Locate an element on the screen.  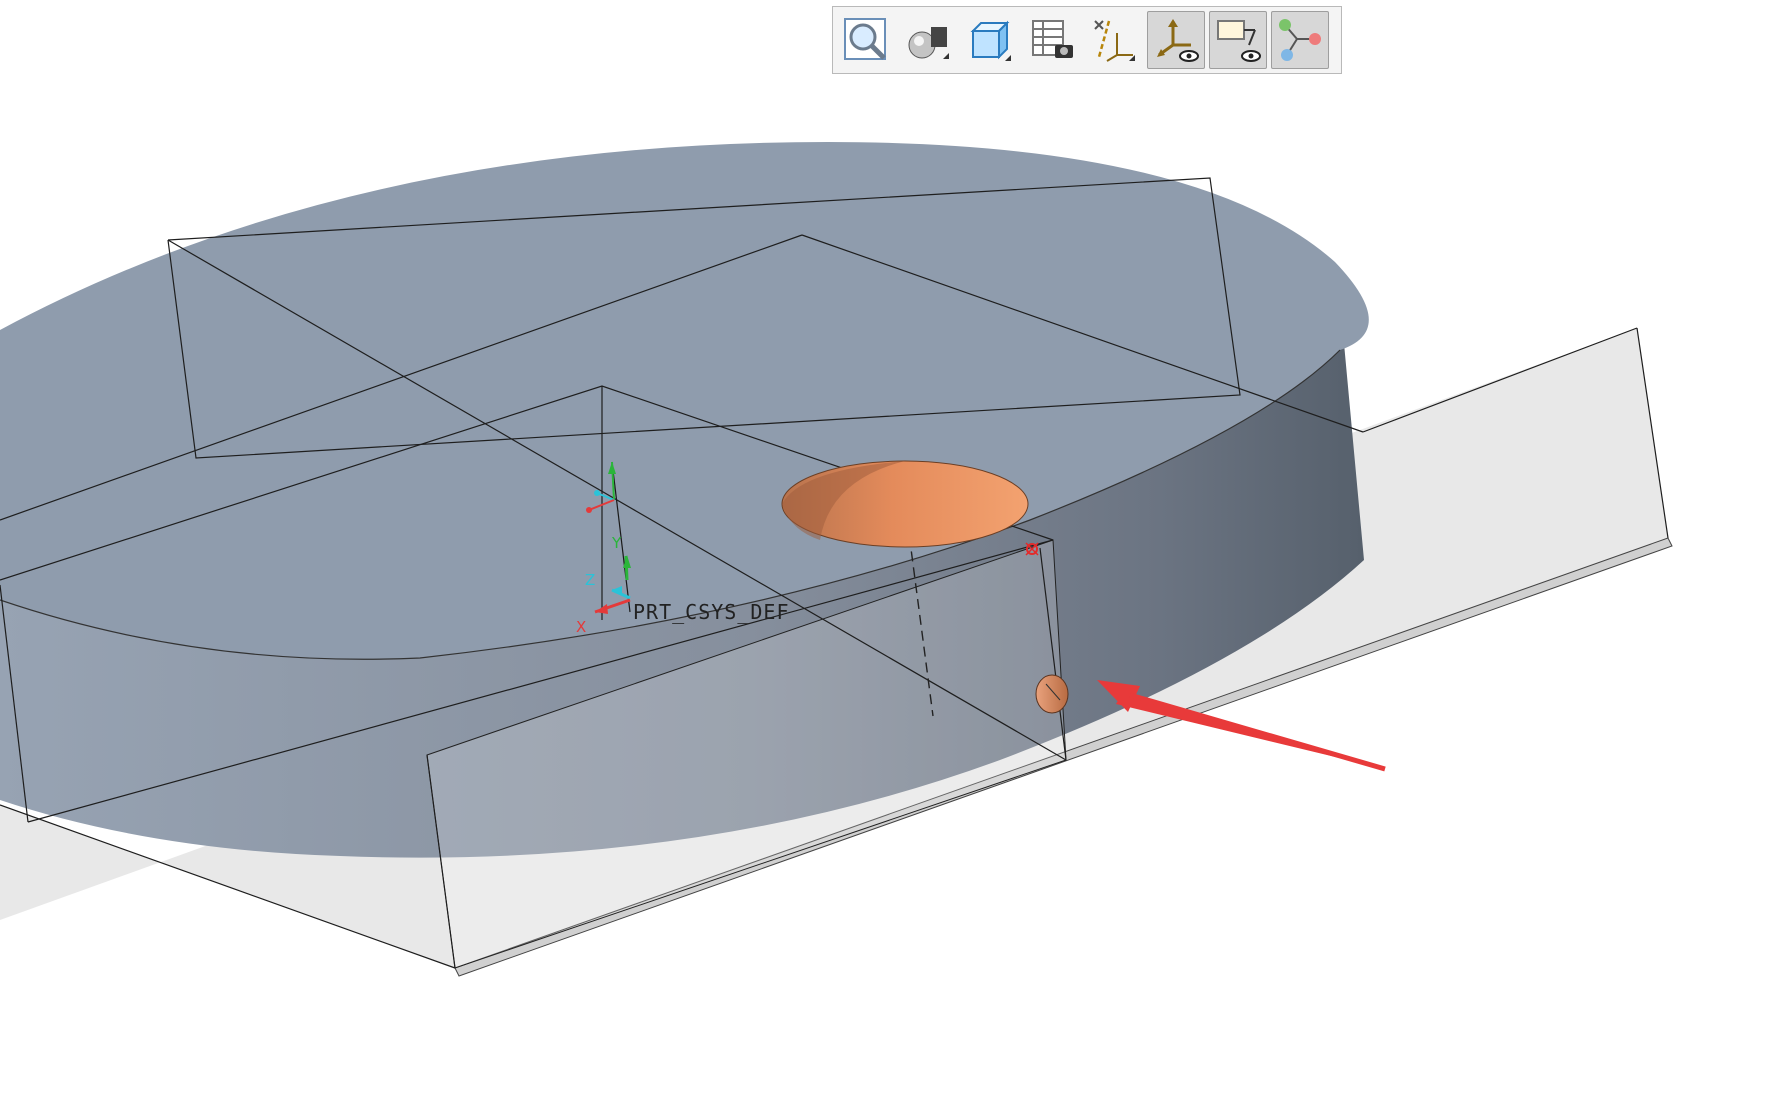
selection-marker is located at coordinates (1032, 549).